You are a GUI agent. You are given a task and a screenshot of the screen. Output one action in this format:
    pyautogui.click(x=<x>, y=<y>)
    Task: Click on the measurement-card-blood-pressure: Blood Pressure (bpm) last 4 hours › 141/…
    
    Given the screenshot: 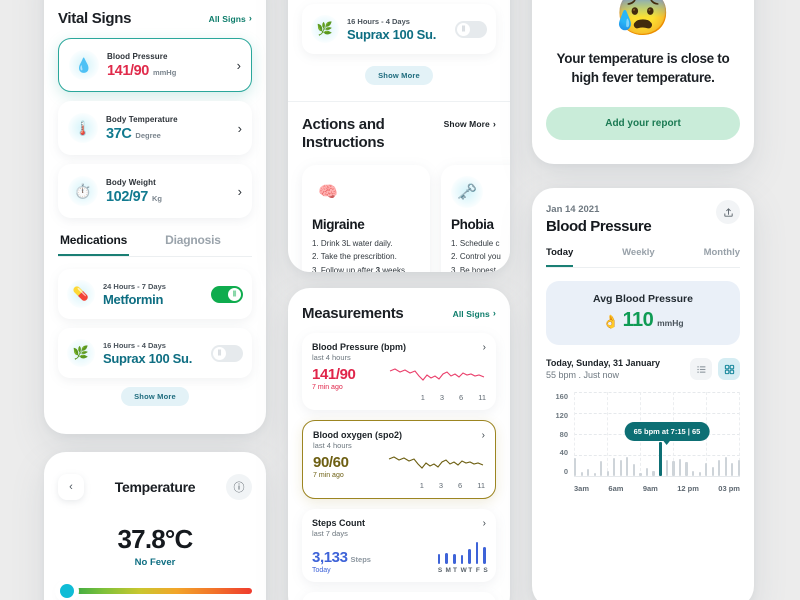 What is the action you would take?
    pyautogui.click(x=399, y=371)
    